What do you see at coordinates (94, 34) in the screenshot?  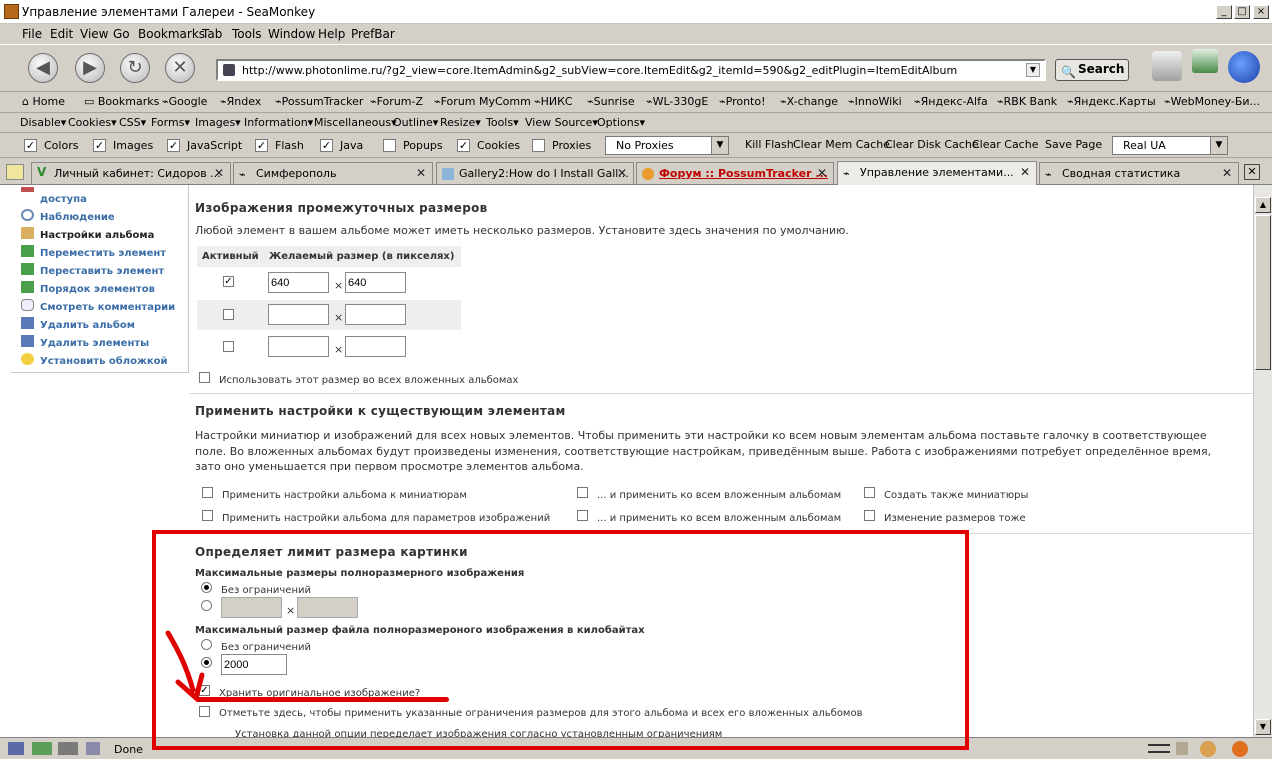 I see `menu-view: View` at bounding box center [94, 34].